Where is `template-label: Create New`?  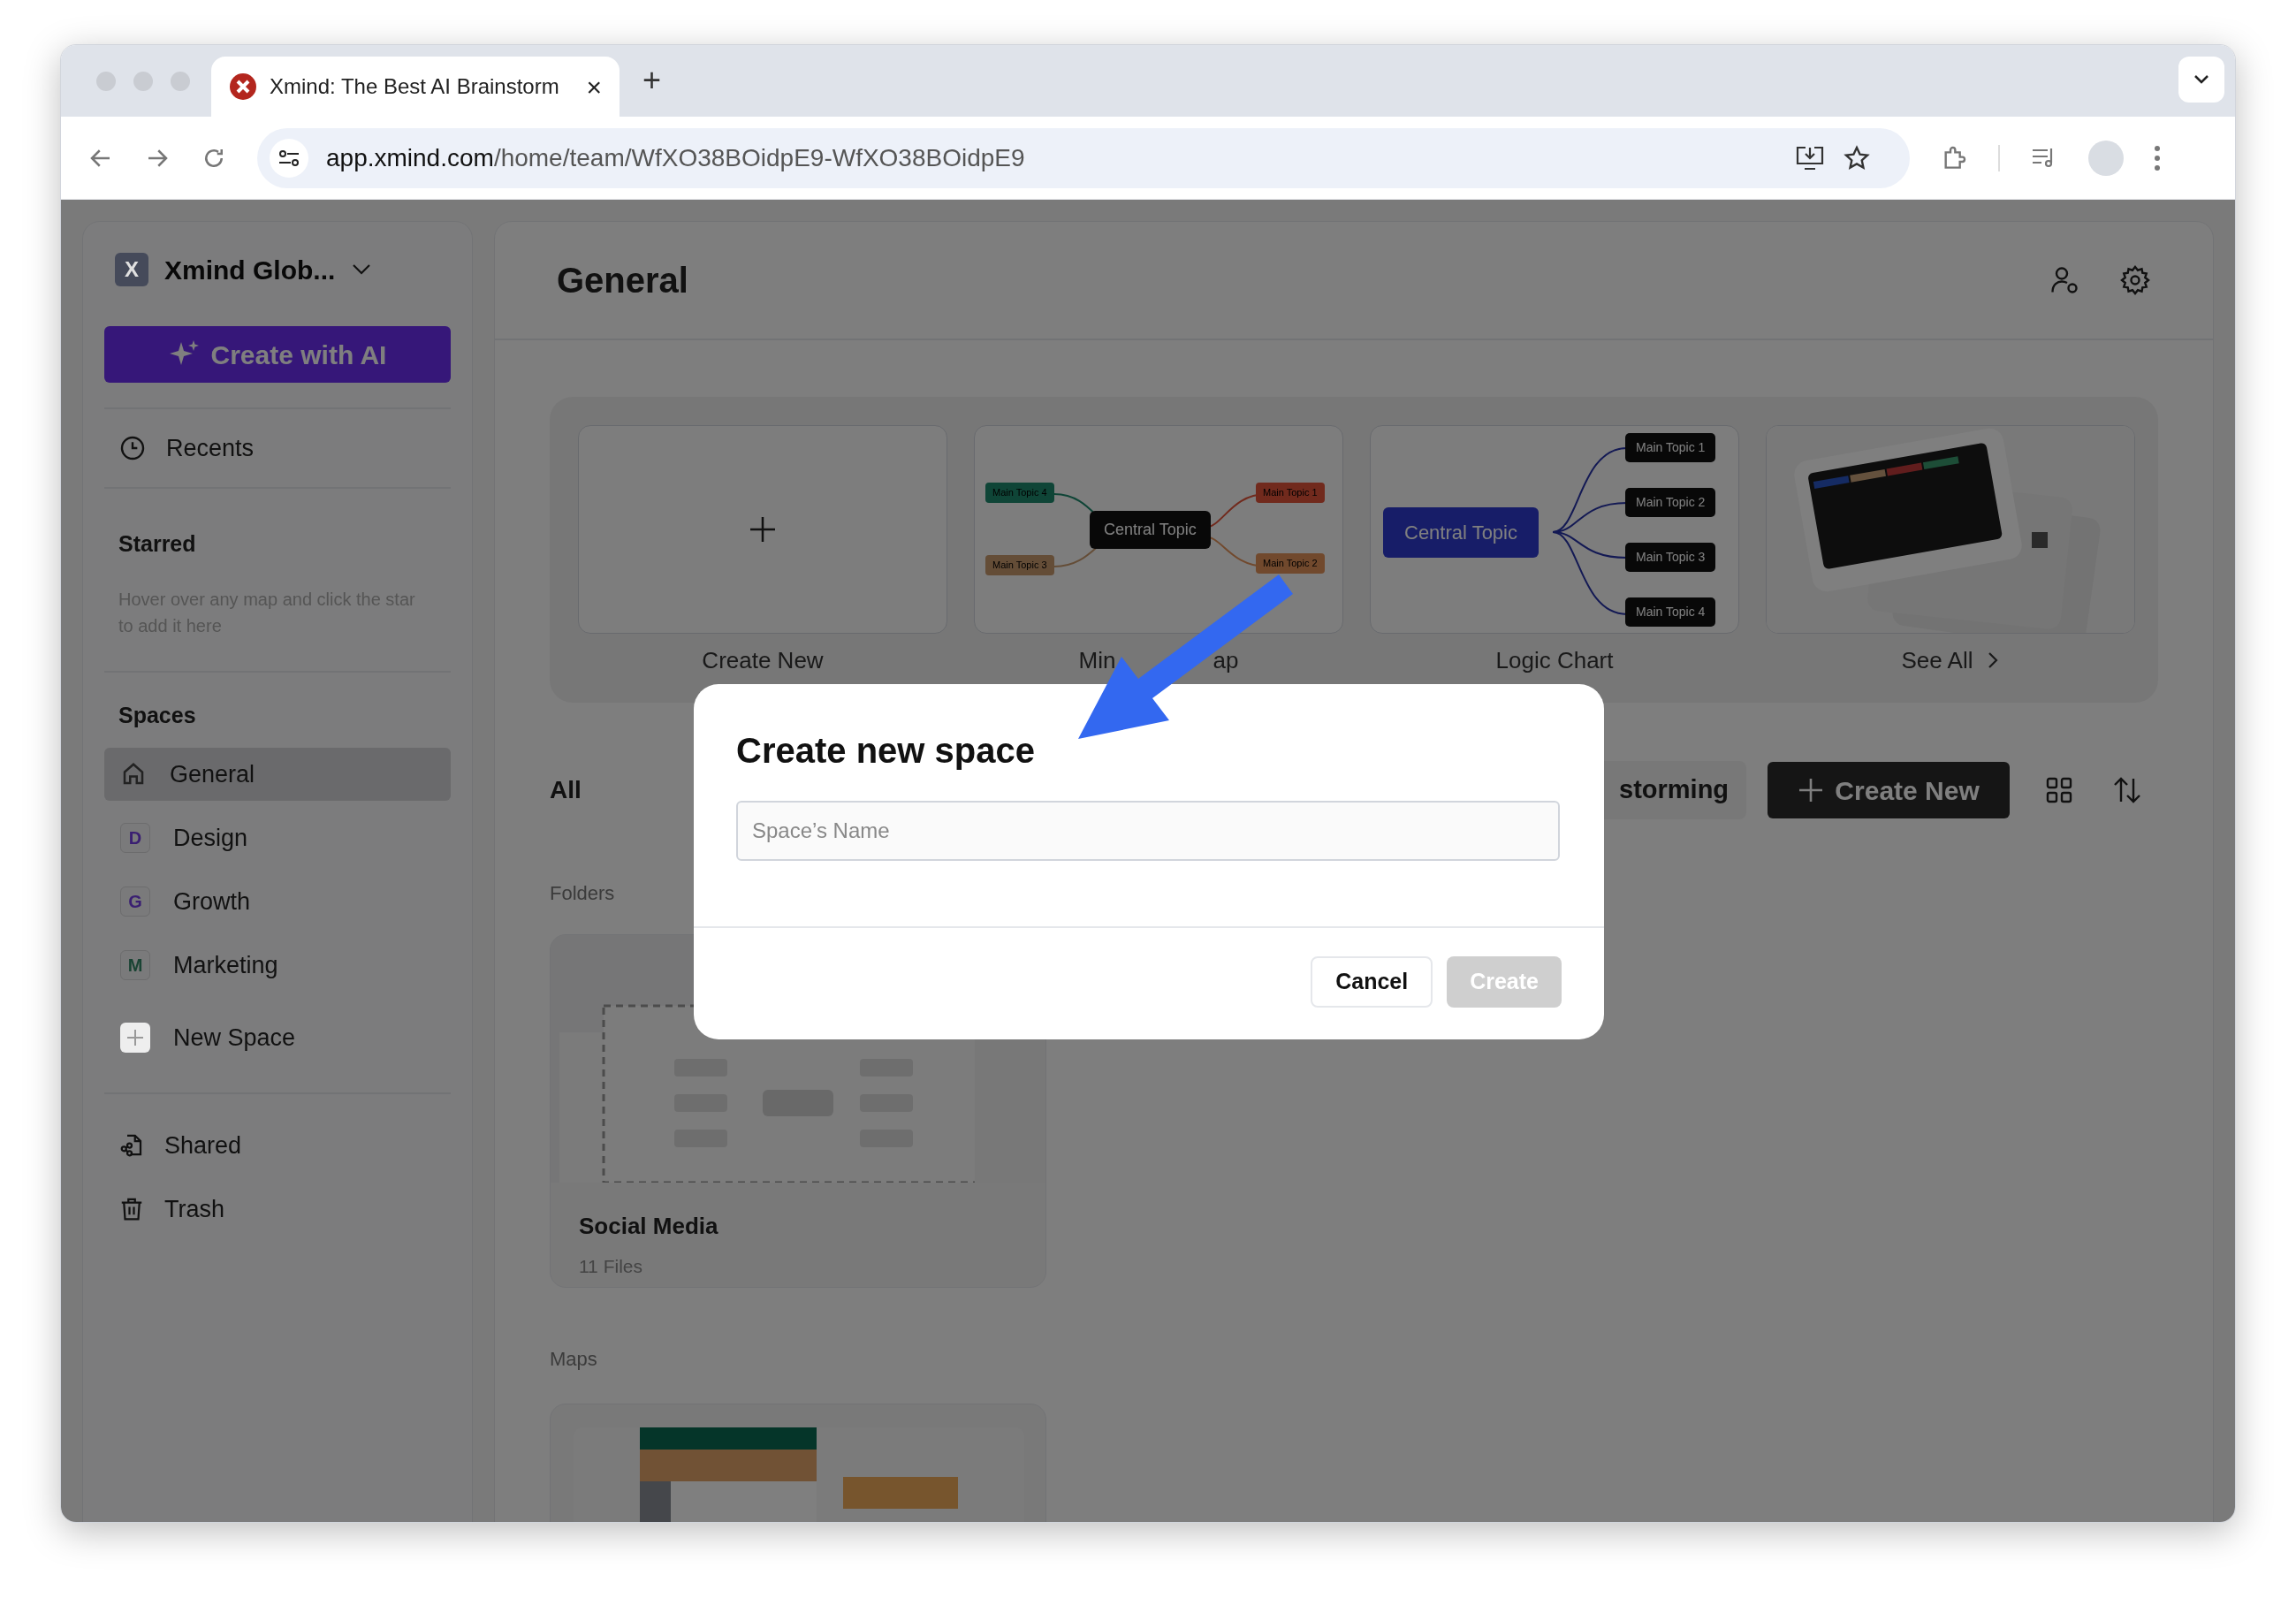 template-label: Create New is located at coordinates (763, 661).